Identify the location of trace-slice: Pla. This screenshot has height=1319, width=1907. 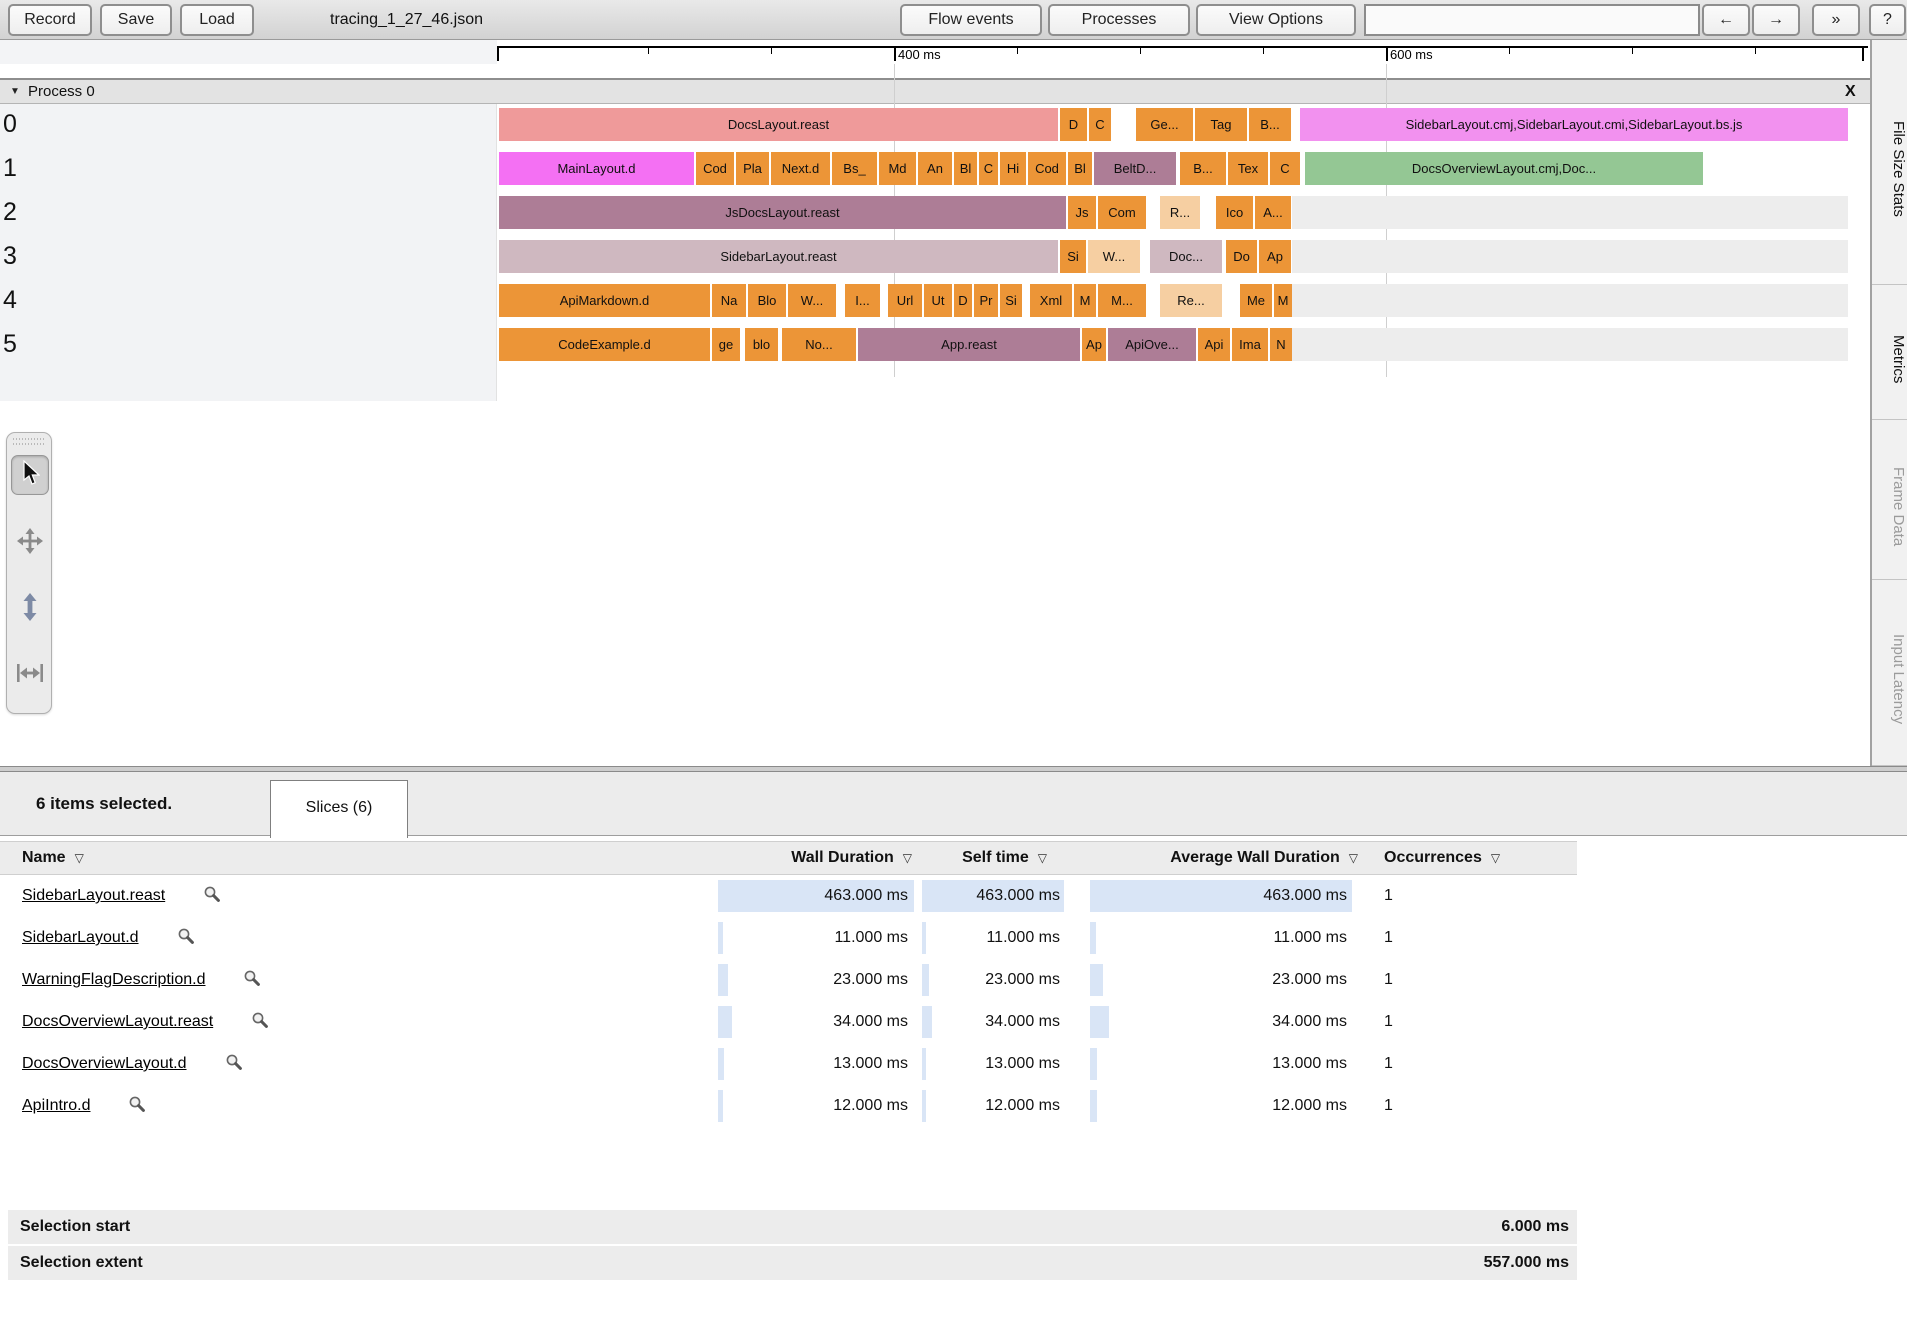
(752, 168).